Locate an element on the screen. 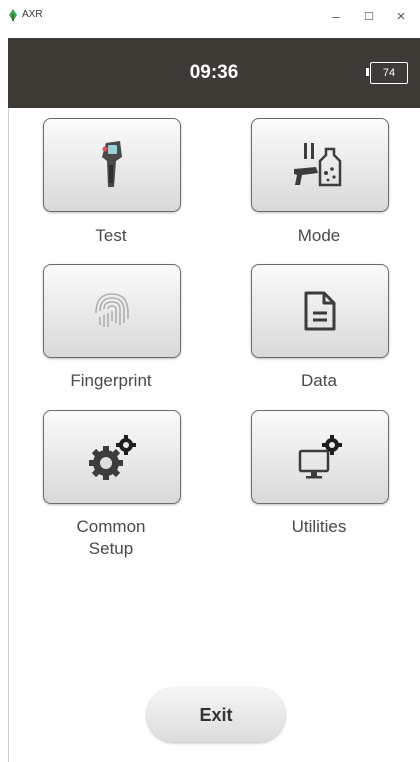  gears-icon is located at coordinates (112, 457).